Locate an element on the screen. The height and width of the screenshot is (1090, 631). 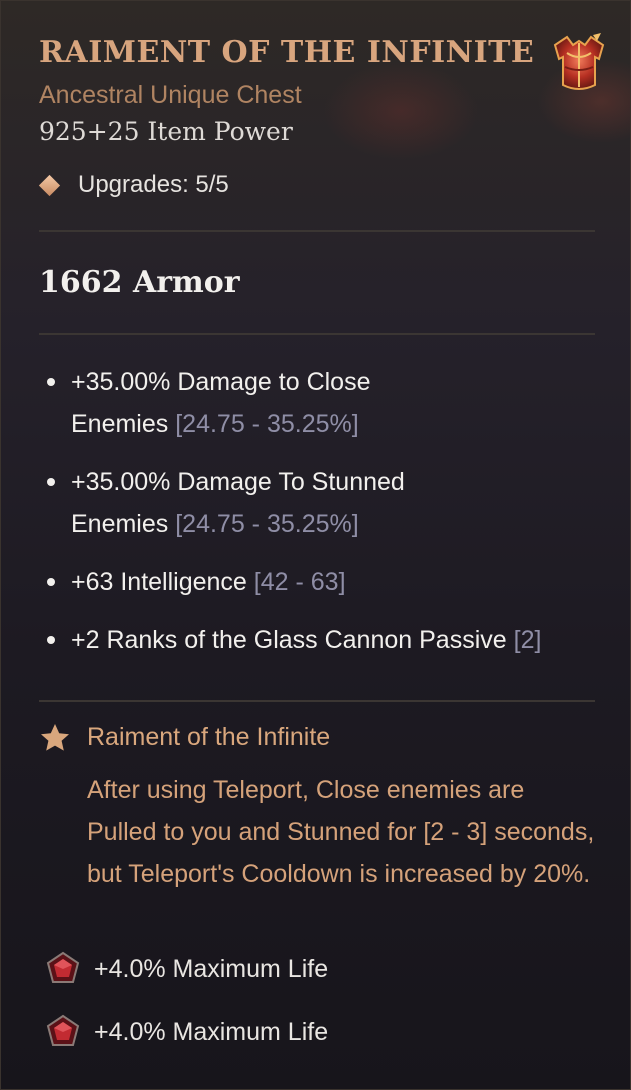
affix-text: +2 Ranks of the Glass Cannon Passive is located at coordinates (289, 640).